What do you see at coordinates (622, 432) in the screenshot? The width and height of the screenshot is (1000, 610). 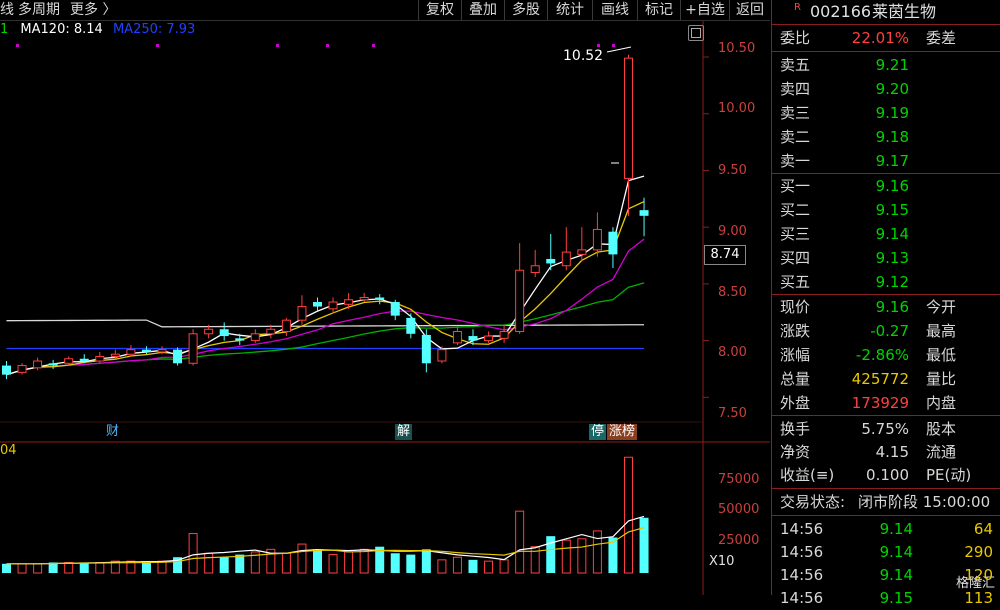 I see `event-marker-limitup-list: 涨榜` at bounding box center [622, 432].